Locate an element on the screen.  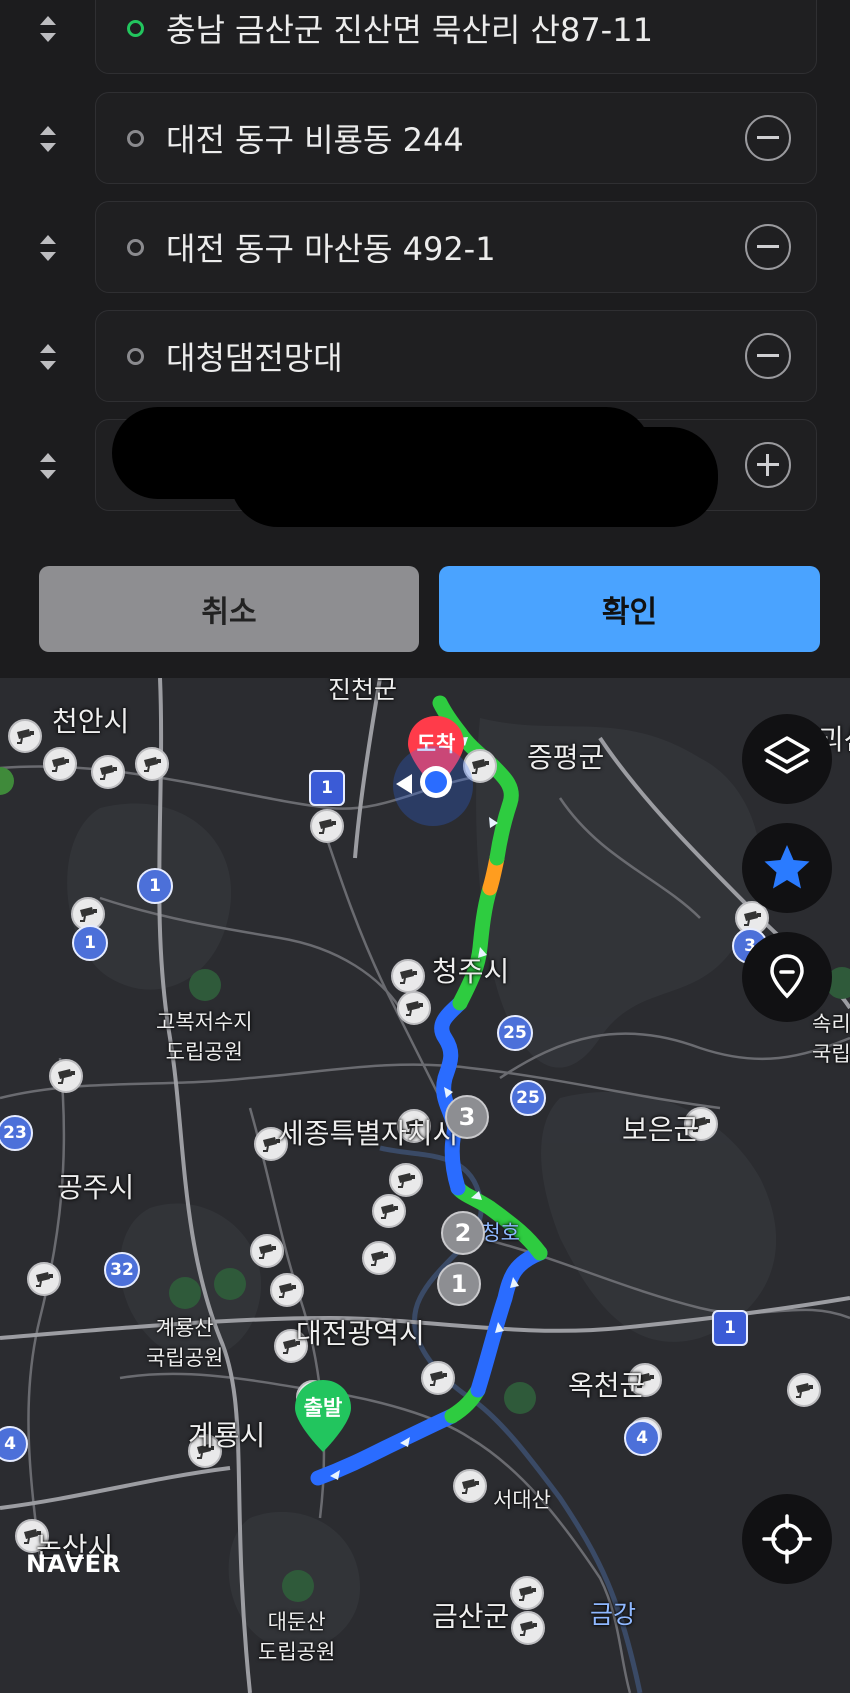
place-label: 세종특별자치시 is located at coordinates (368, 1133).